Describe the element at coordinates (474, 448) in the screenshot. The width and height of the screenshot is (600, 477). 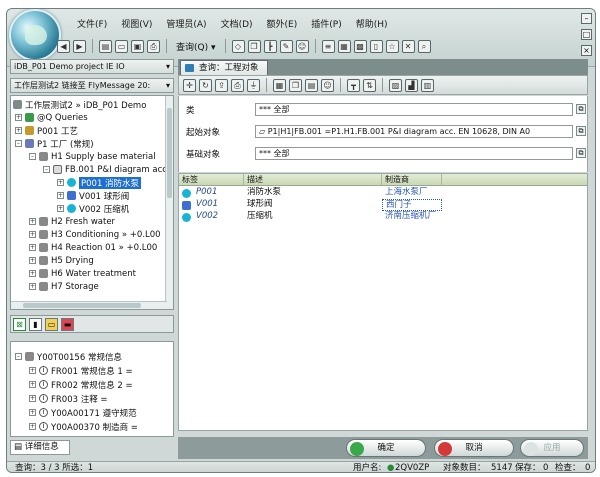
I see `cancel-button: 取消` at that location.